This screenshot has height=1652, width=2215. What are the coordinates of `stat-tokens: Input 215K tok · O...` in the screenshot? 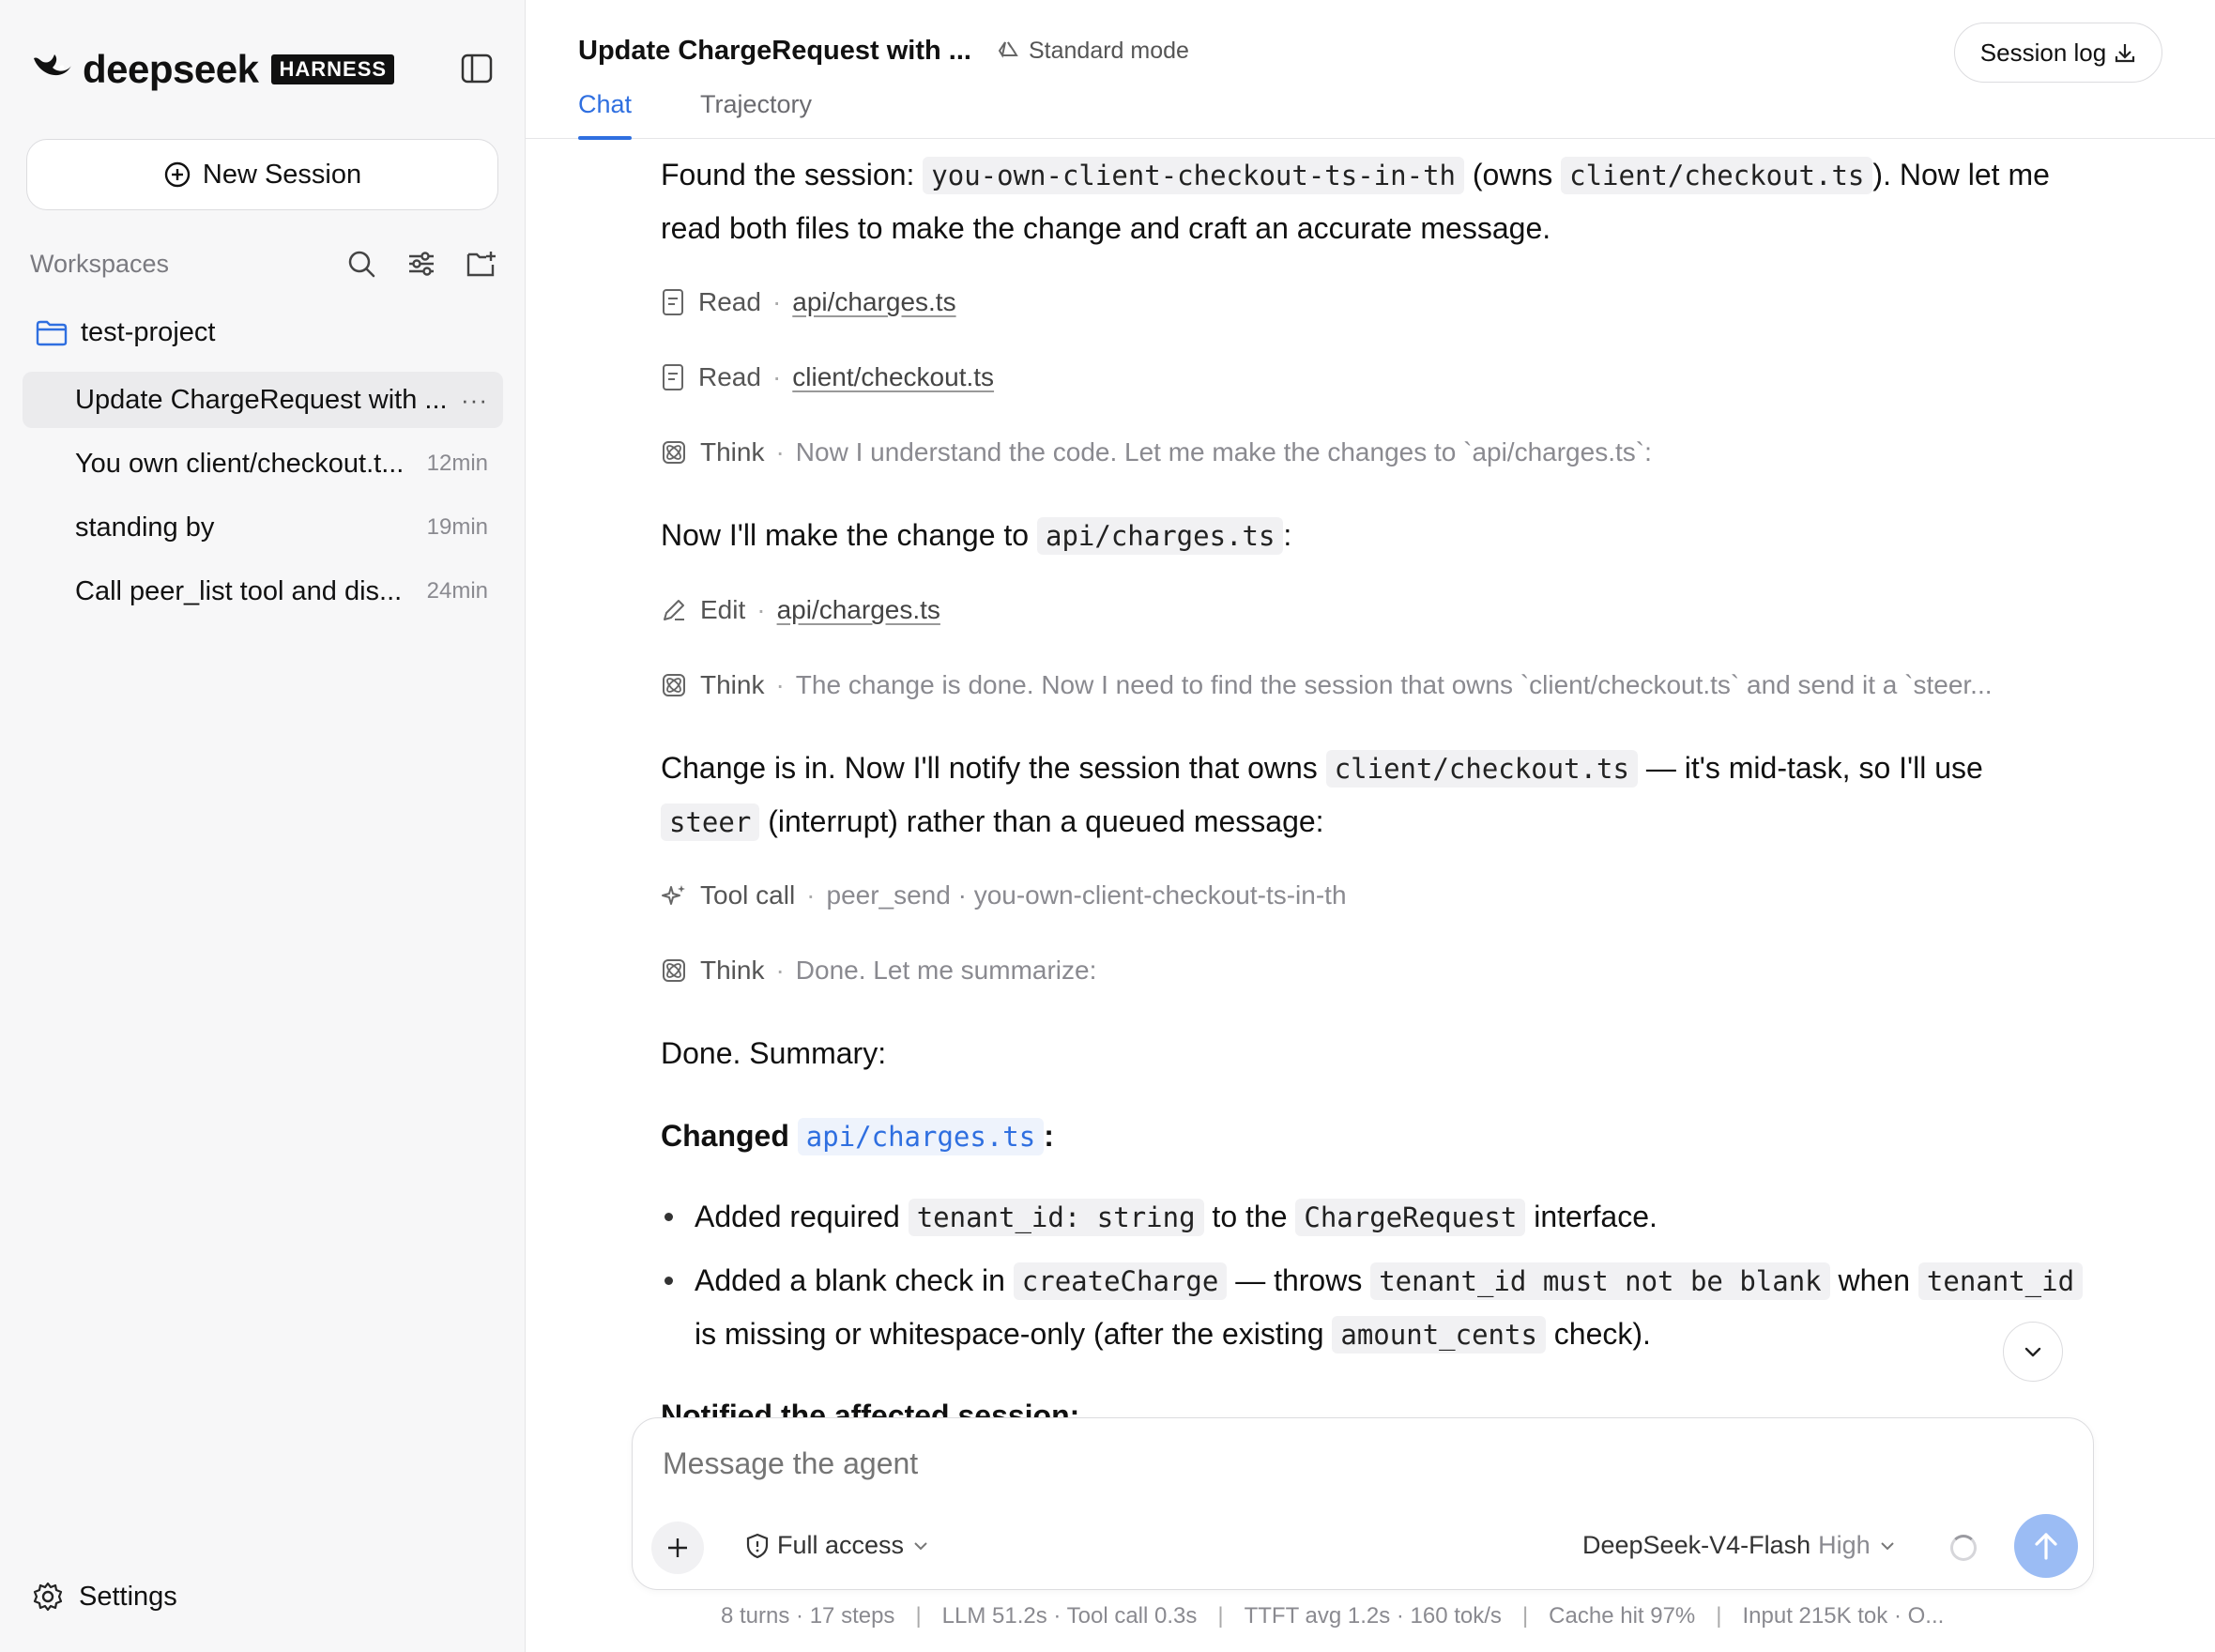 It's located at (1843, 1616).